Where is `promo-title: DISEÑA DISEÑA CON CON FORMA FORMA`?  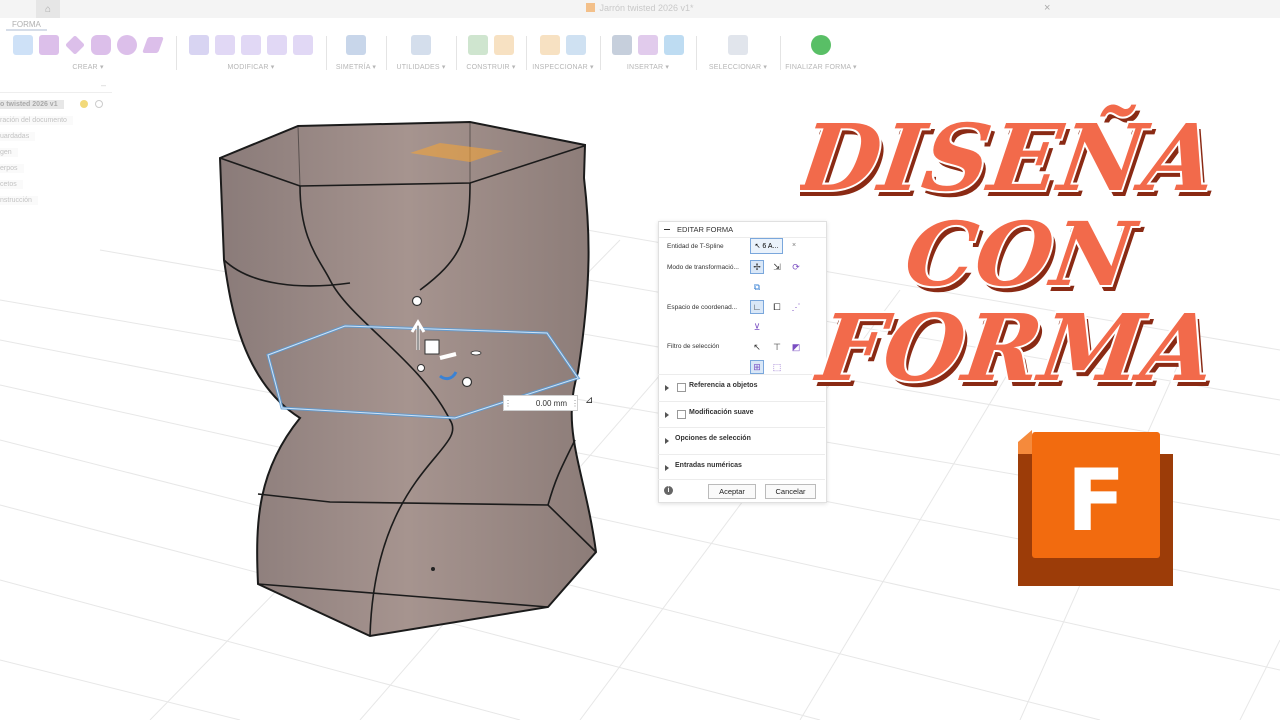
promo-title: DISEÑA DISEÑA CON CON FORMA FORMA is located at coordinates (1013, 254).